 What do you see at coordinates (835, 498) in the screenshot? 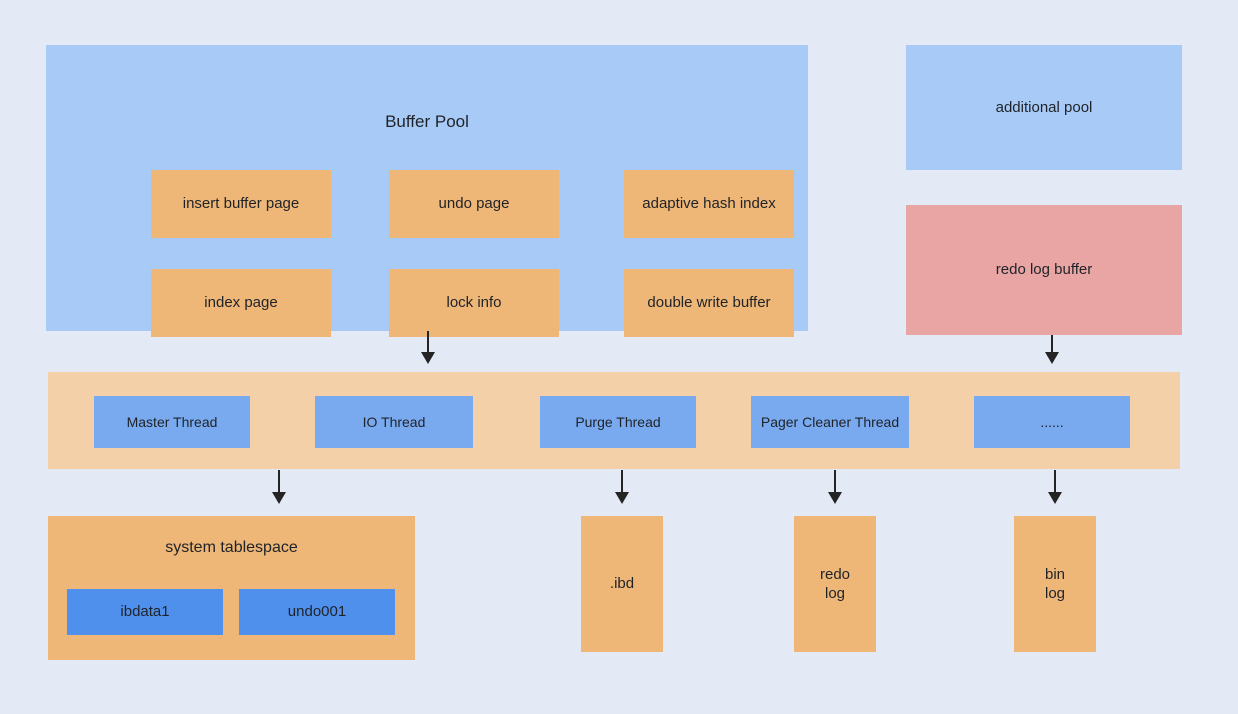
I see `arrow-threads-to-redo-log-head` at bounding box center [835, 498].